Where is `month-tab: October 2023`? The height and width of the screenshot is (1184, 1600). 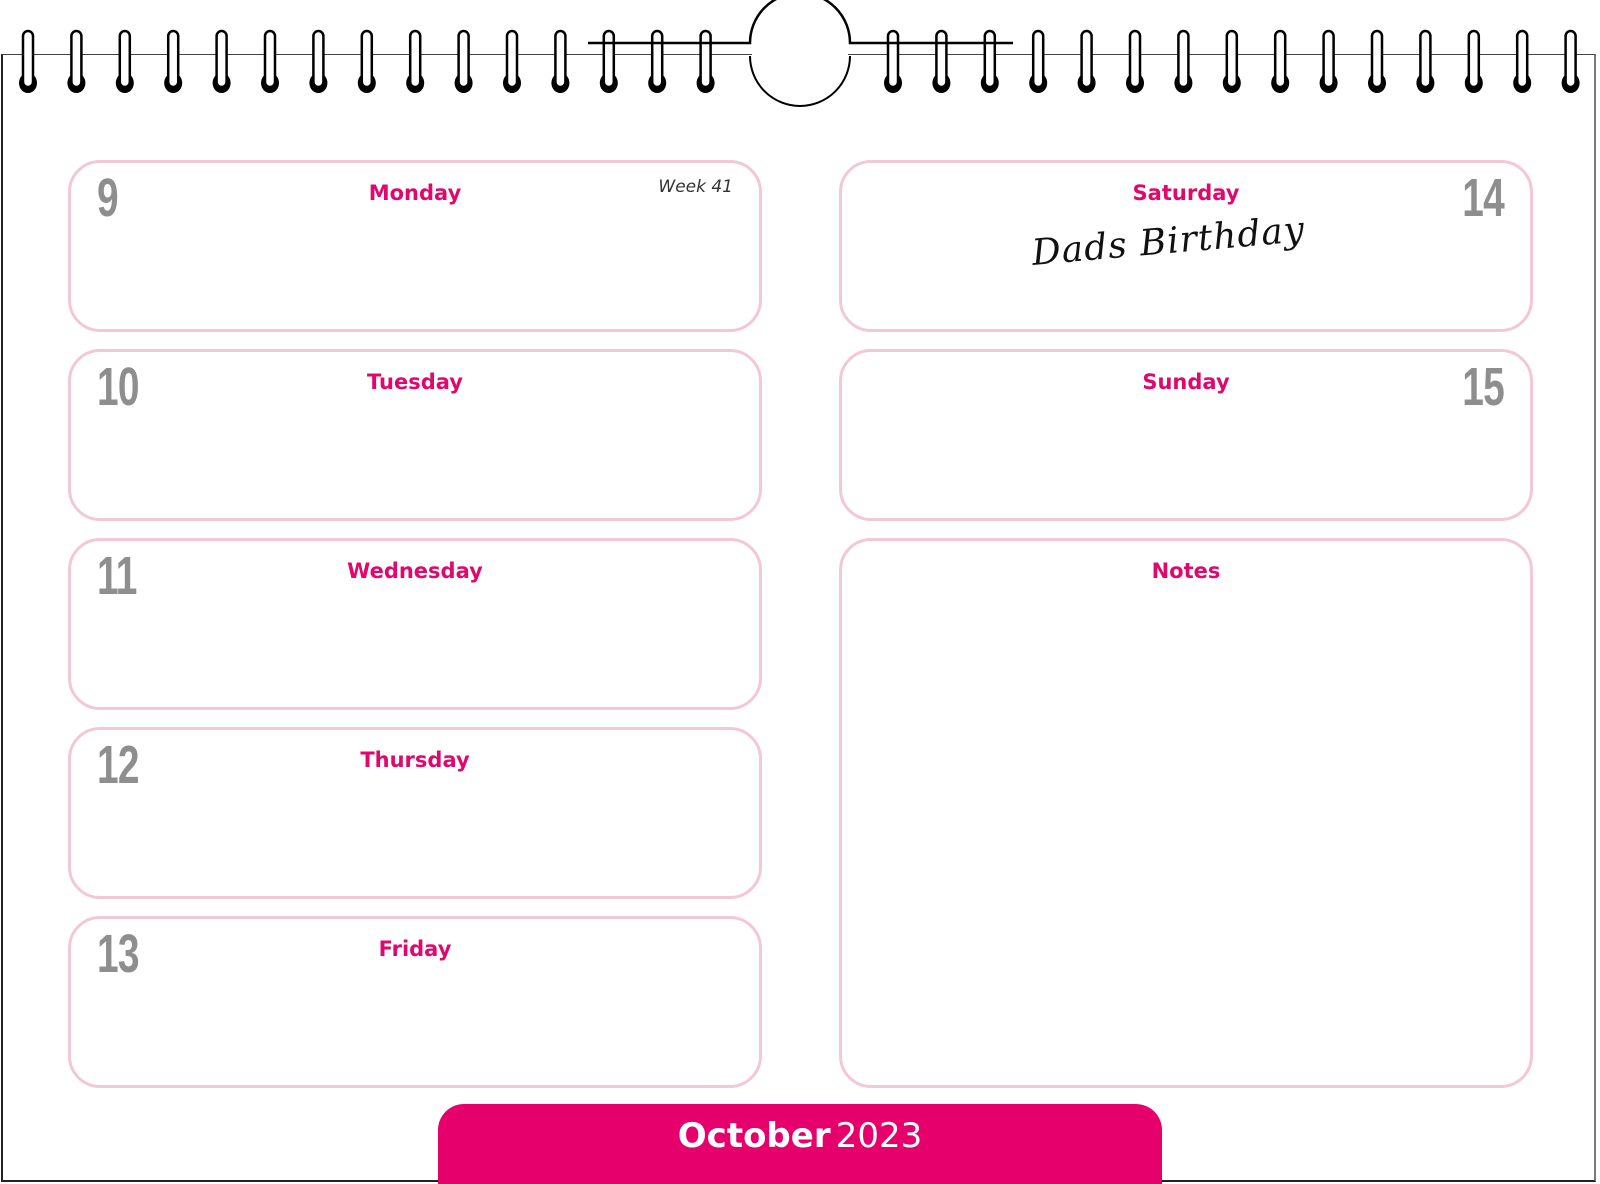
month-tab: October 2023 is located at coordinates (800, 1144).